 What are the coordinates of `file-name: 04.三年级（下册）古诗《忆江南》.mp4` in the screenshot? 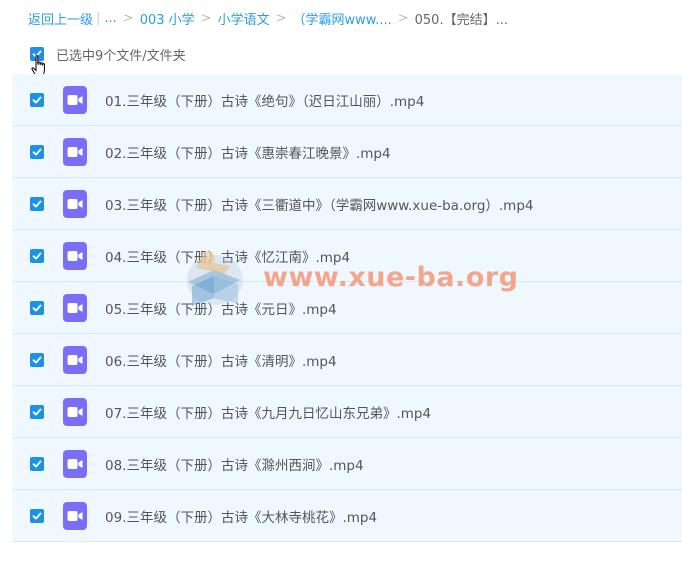 It's located at (227, 256).